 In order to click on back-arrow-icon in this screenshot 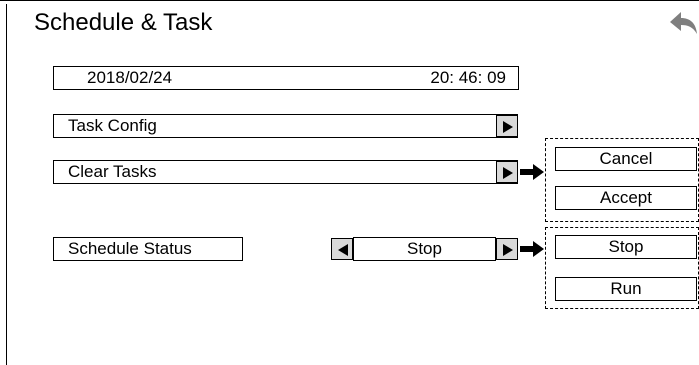, I will do `click(683, 24)`.